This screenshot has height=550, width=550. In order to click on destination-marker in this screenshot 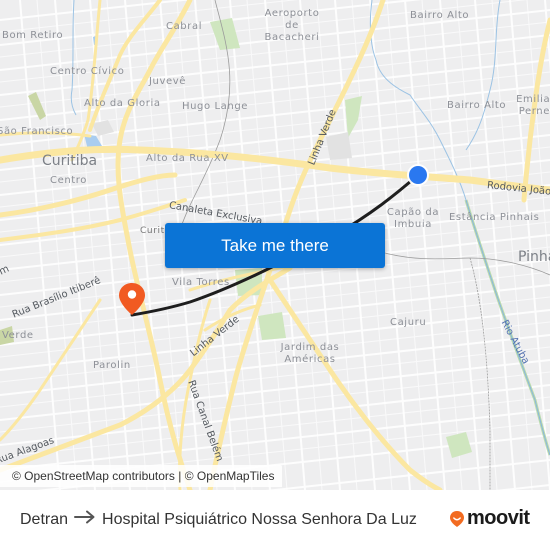, I will do `click(132, 301)`.